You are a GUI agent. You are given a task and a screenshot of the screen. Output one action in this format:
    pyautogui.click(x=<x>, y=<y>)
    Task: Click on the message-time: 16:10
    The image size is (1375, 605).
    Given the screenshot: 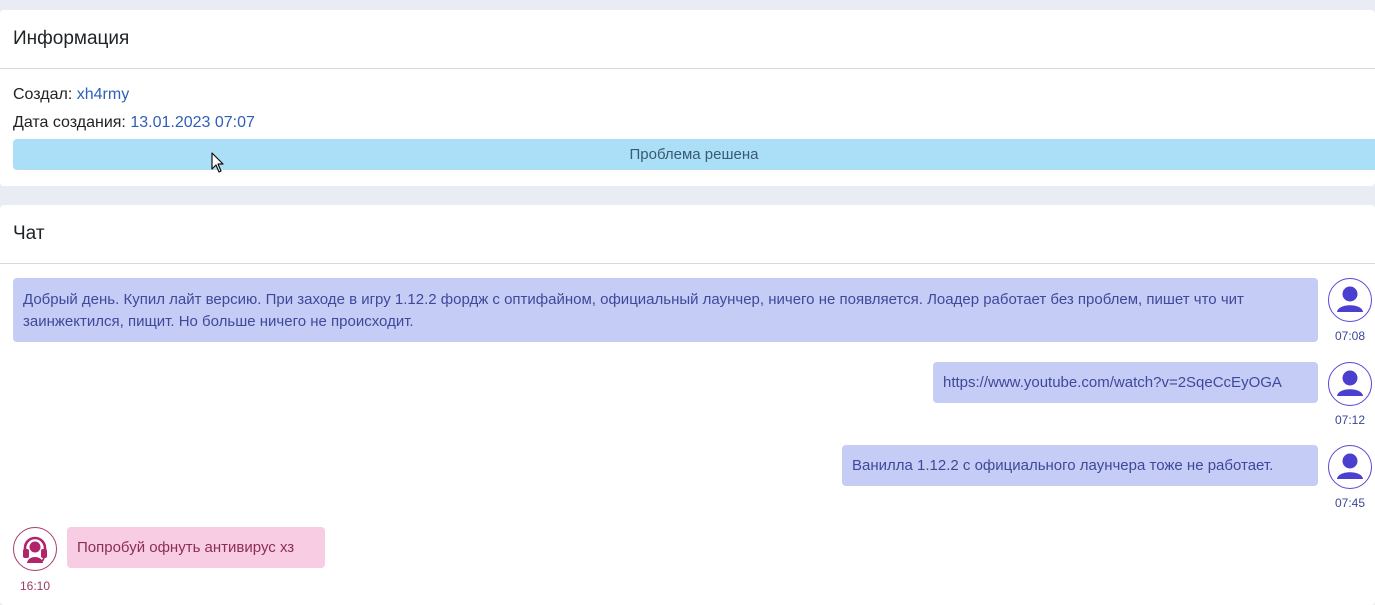 What is the action you would take?
    pyautogui.click(x=35, y=586)
    